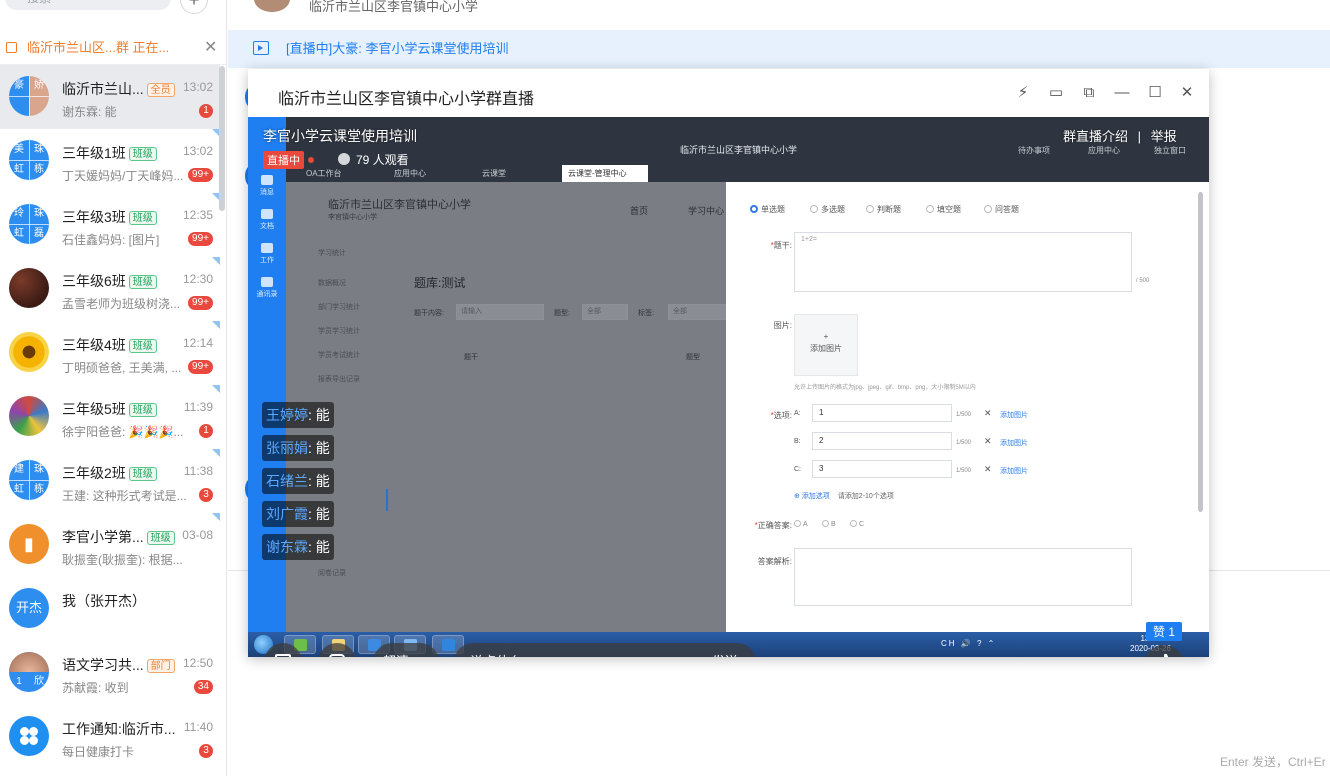  Describe the element at coordinates (429, 313) in the screenshot. I see `screen-filter-label: 题干内容:` at that location.